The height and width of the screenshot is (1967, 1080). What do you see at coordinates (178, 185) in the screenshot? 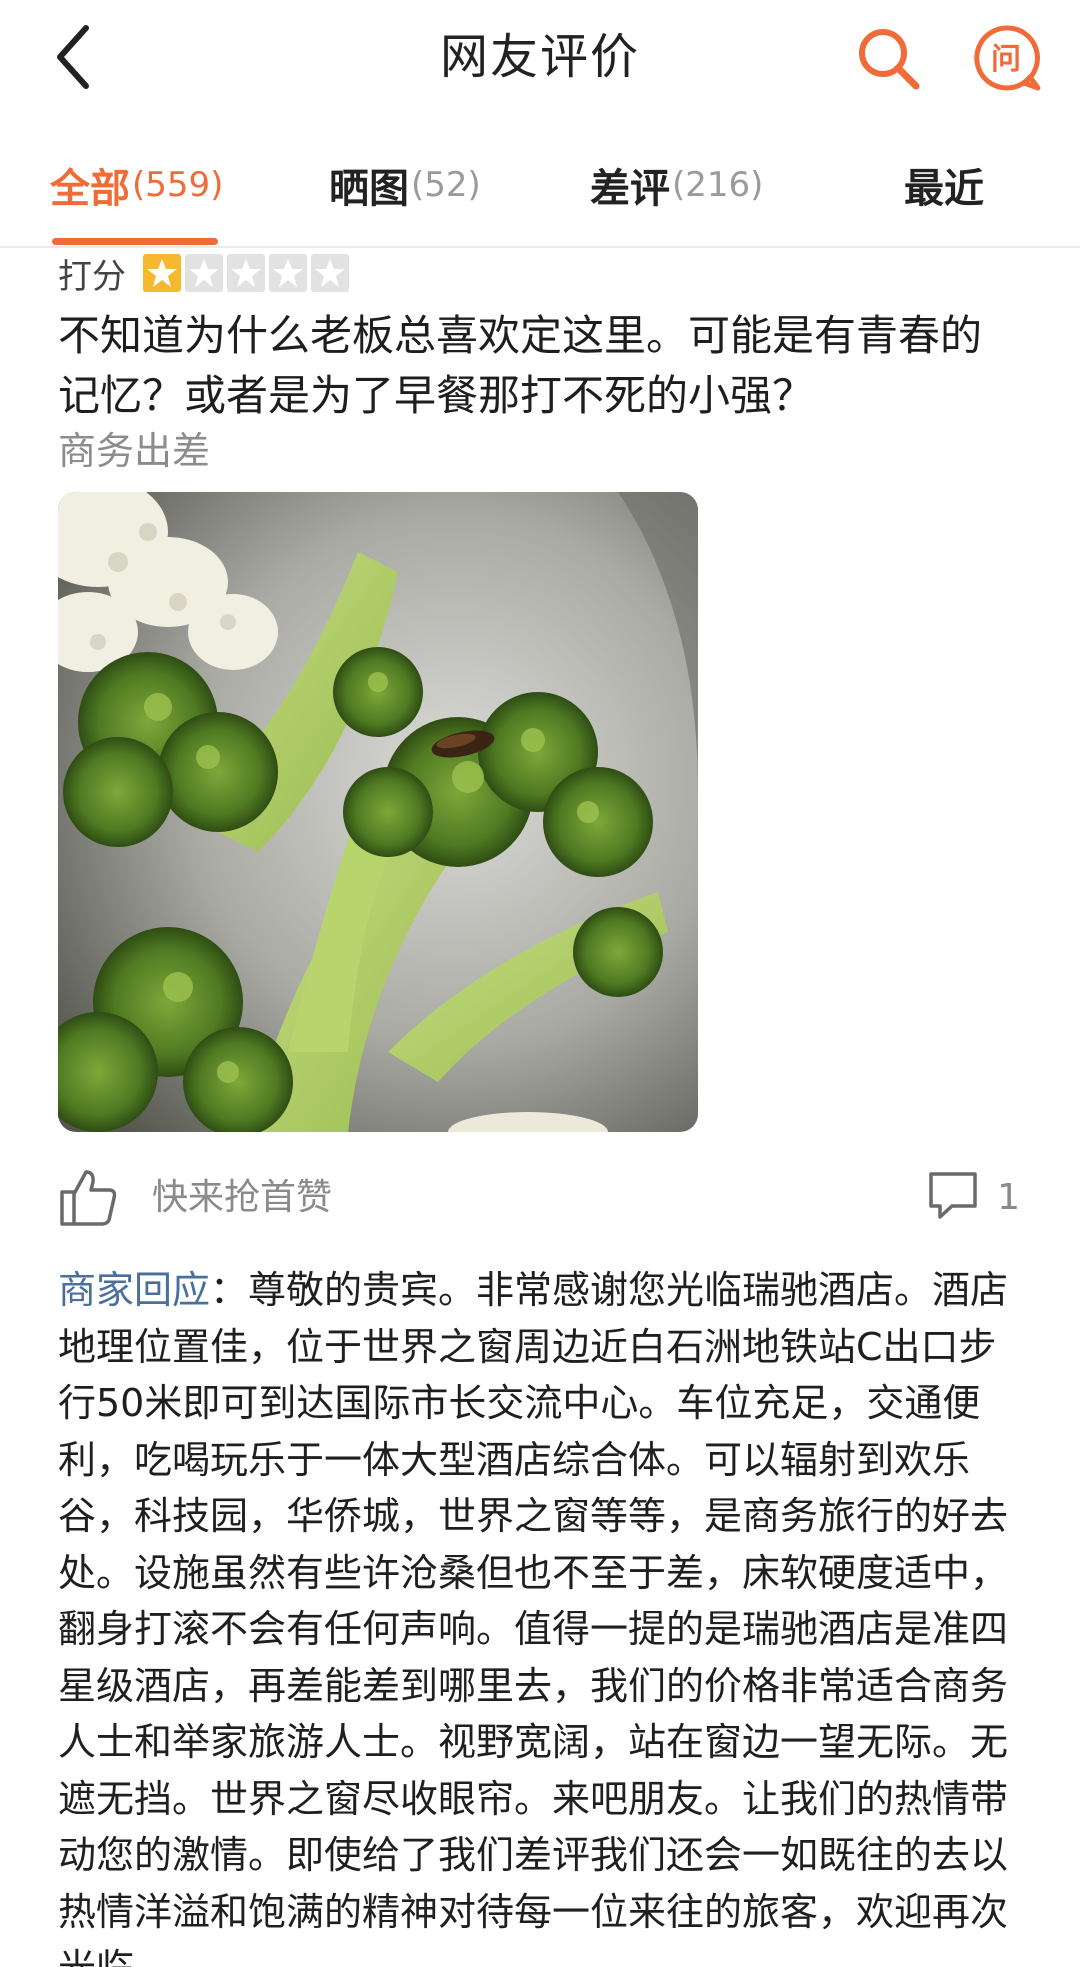
I see `tab-count: (559)` at bounding box center [178, 185].